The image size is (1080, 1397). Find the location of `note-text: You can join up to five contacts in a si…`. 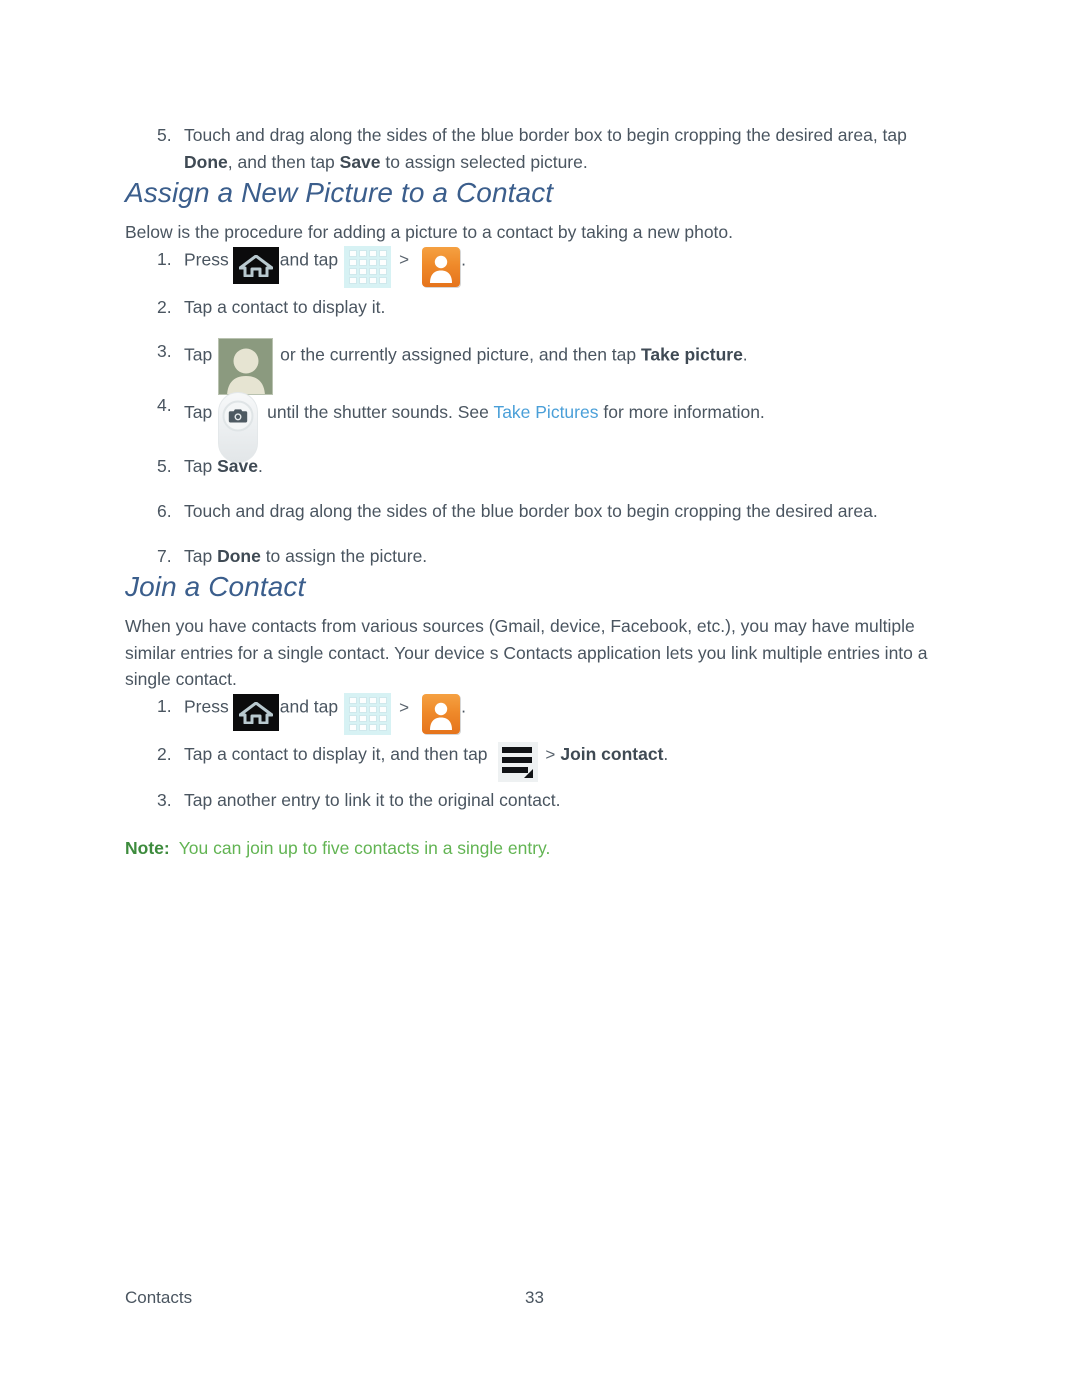

note-text: You can join up to five contacts in a si… is located at coordinates (364, 848).